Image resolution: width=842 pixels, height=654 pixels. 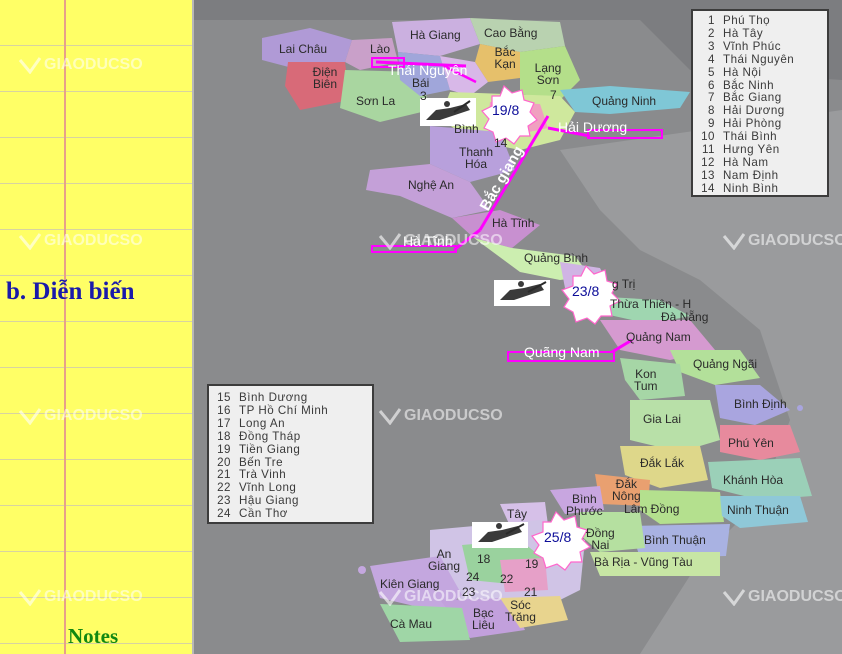 What do you see at coordinates (428, 241) in the screenshot?
I see `overlay-ha-tinh: Hà Tĩnh` at bounding box center [428, 241].